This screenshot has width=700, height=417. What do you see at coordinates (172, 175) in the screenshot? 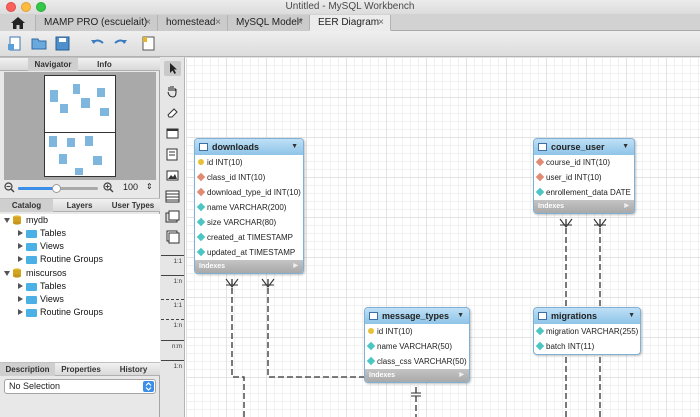
I see `image-icon` at bounding box center [172, 175].